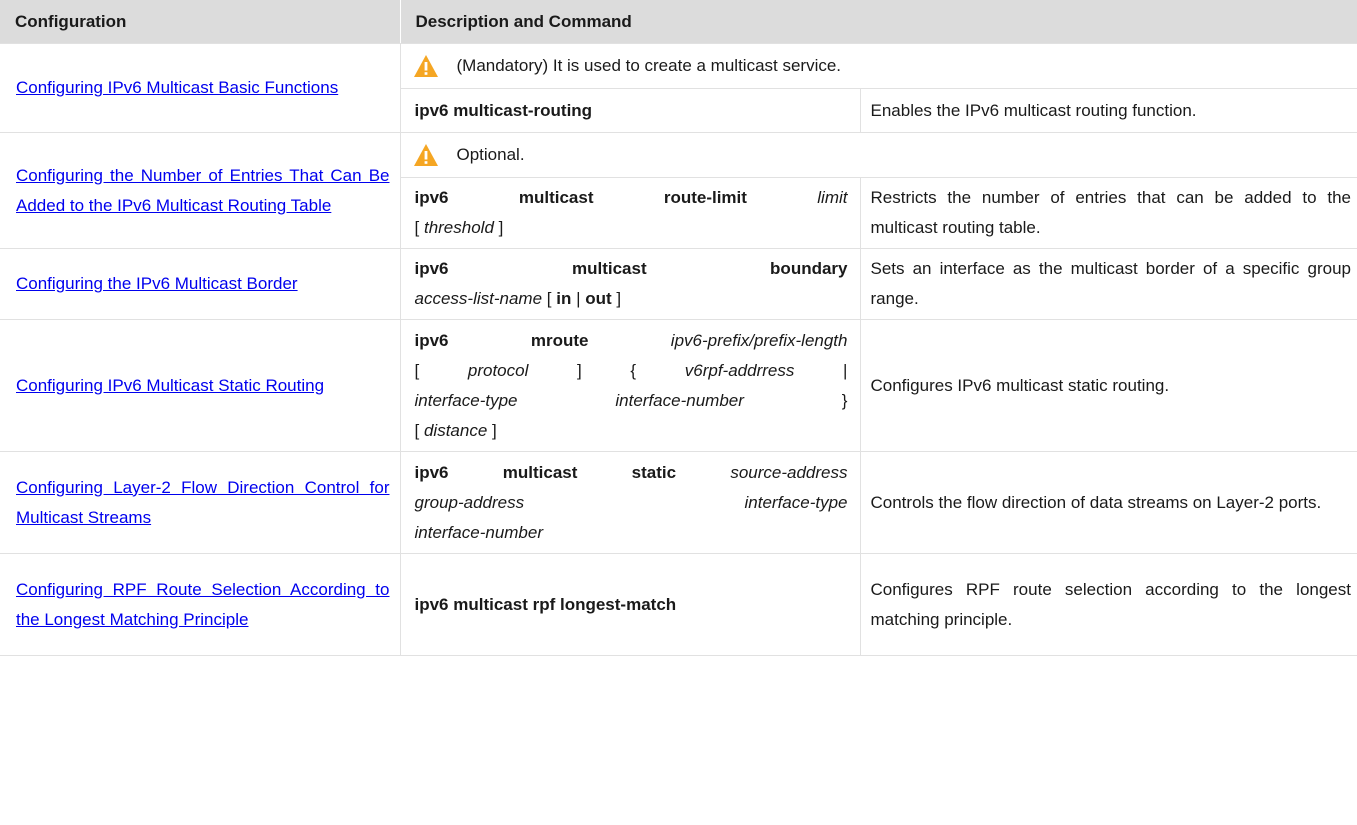  I want to click on command-keyword: out, so click(598, 298).